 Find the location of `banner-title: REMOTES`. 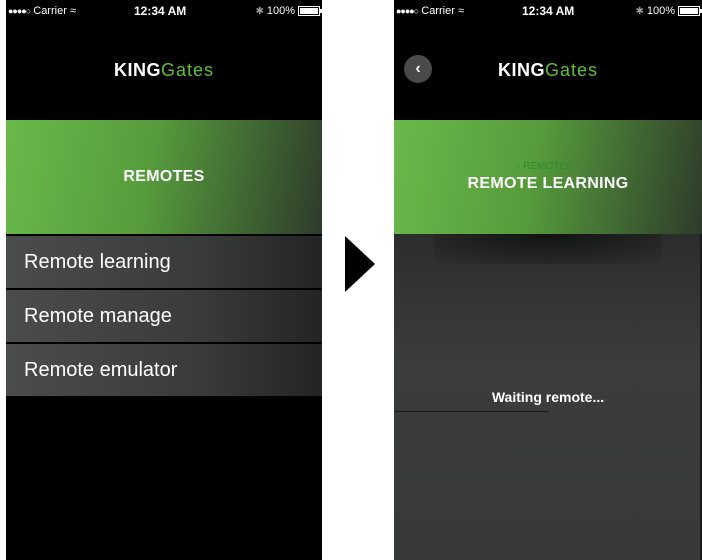

banner-title: REMOTES is located at coordinates (164, 176).